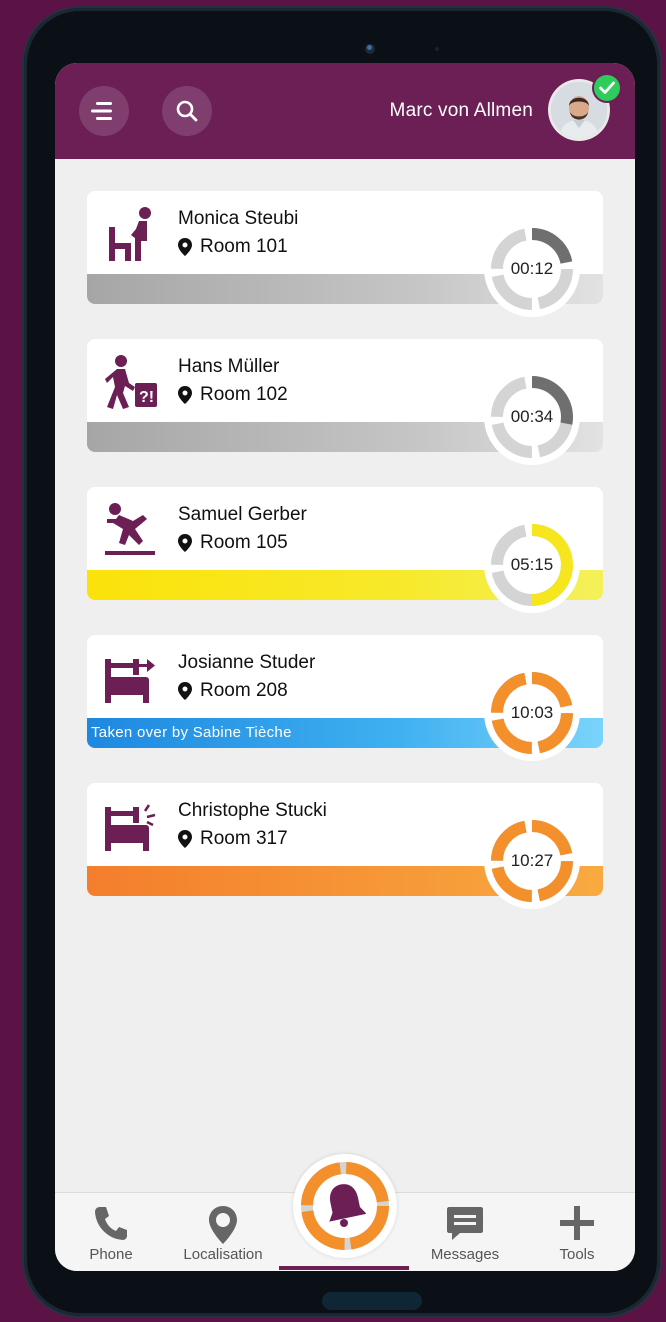 This screenshot has height=1322, width=666. What do you see at coordinates (244, 246) in the screenshot?
I see `room-number: Room 101` at bounding box center [244, 246].